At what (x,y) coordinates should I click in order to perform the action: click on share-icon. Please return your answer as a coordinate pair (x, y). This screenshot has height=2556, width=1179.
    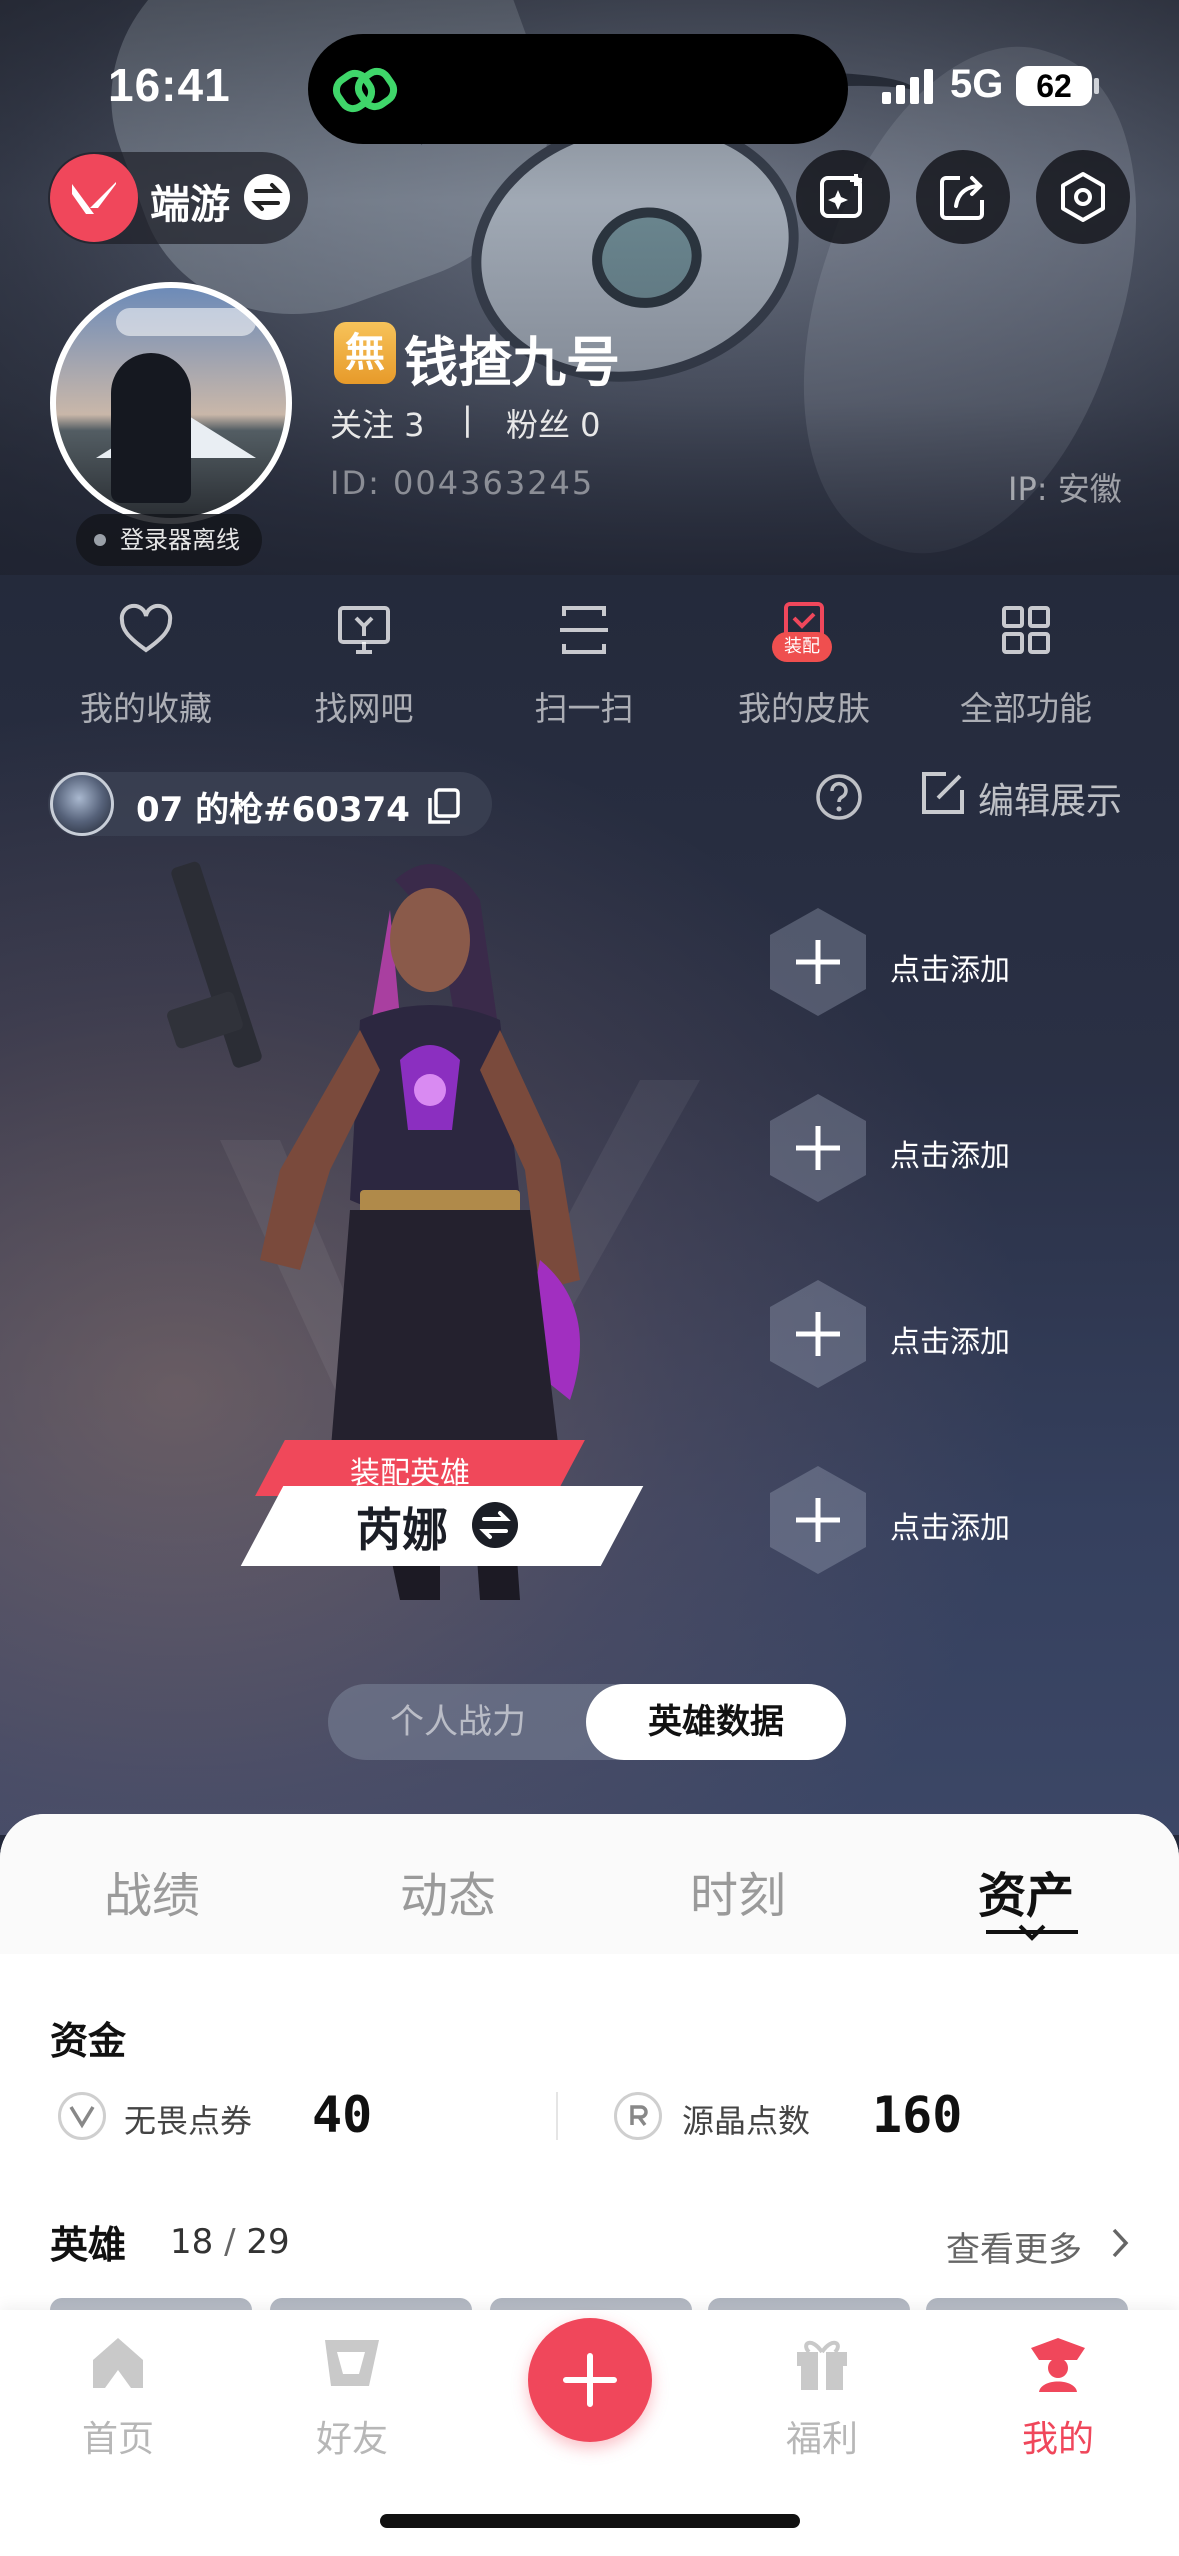
    Looking at the image, I should click on (962, 198).